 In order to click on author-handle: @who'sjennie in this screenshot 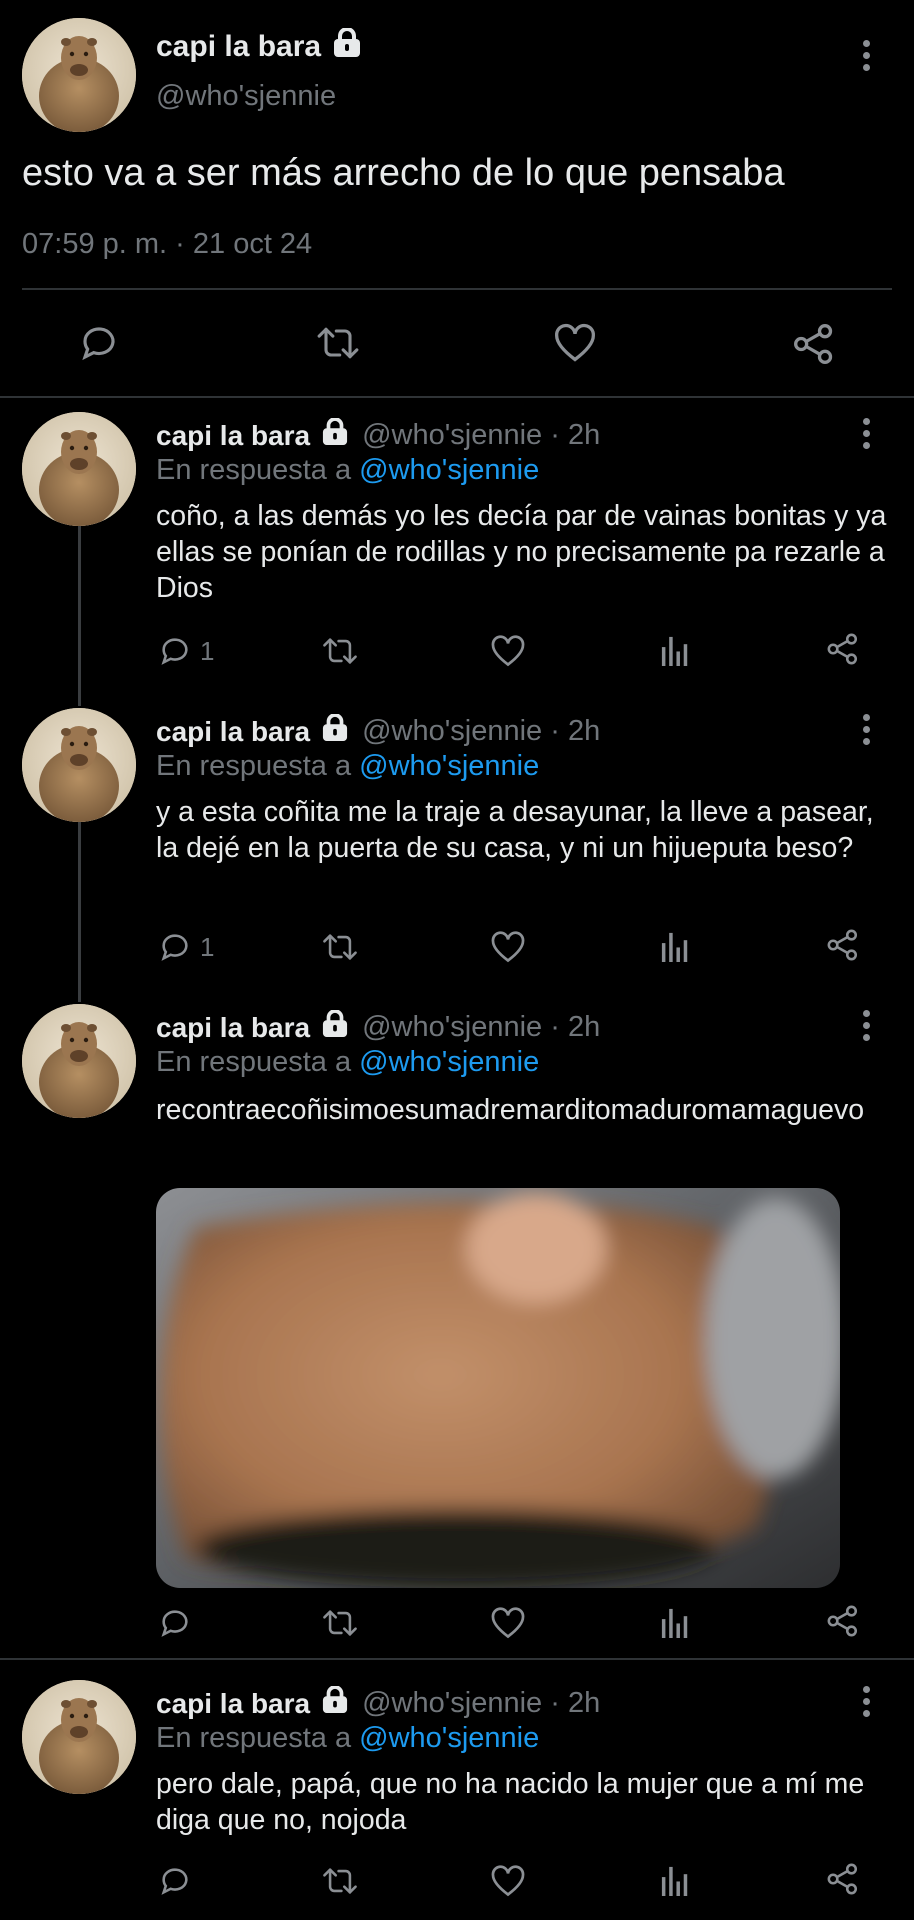, I will do `click(246, 96)`.